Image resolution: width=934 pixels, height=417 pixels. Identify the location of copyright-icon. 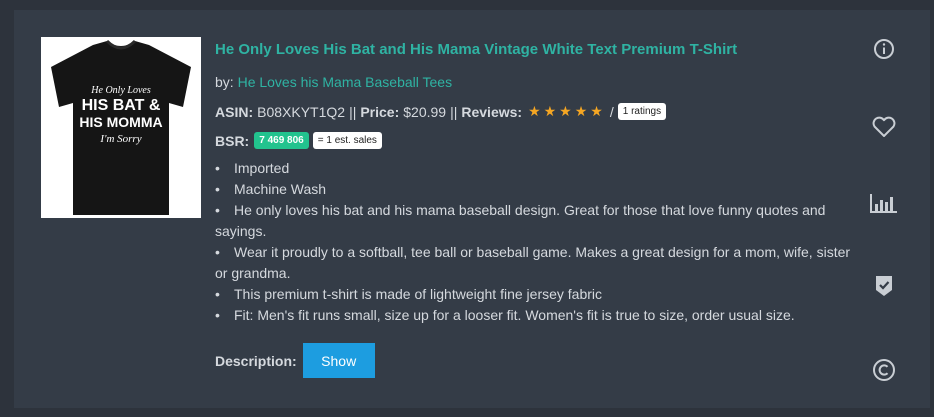
(884, 370).